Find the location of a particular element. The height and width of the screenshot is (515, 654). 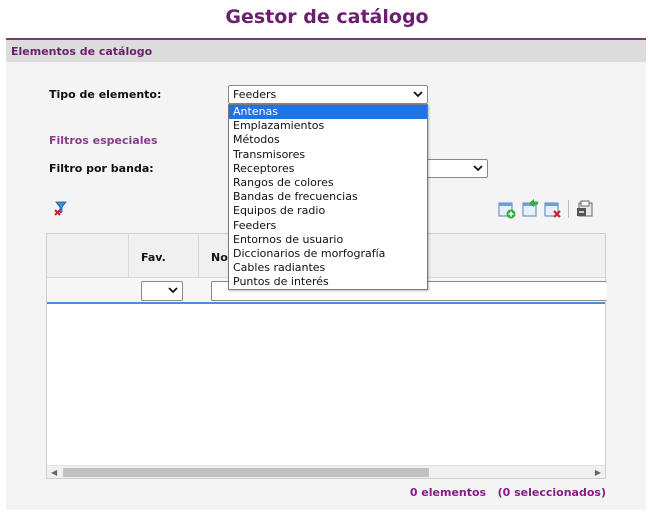

scrollbar-thumb is located at coordinates (246, 472).